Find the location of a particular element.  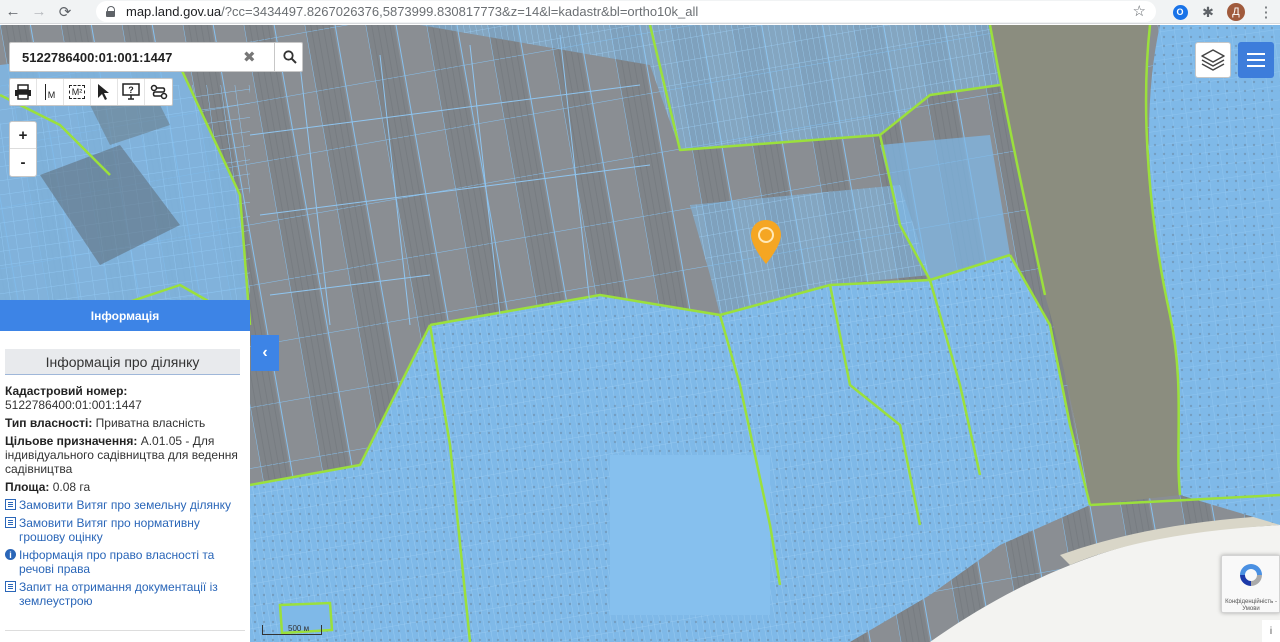

scale-bar: 500 м is located at coordinates (292, 630).